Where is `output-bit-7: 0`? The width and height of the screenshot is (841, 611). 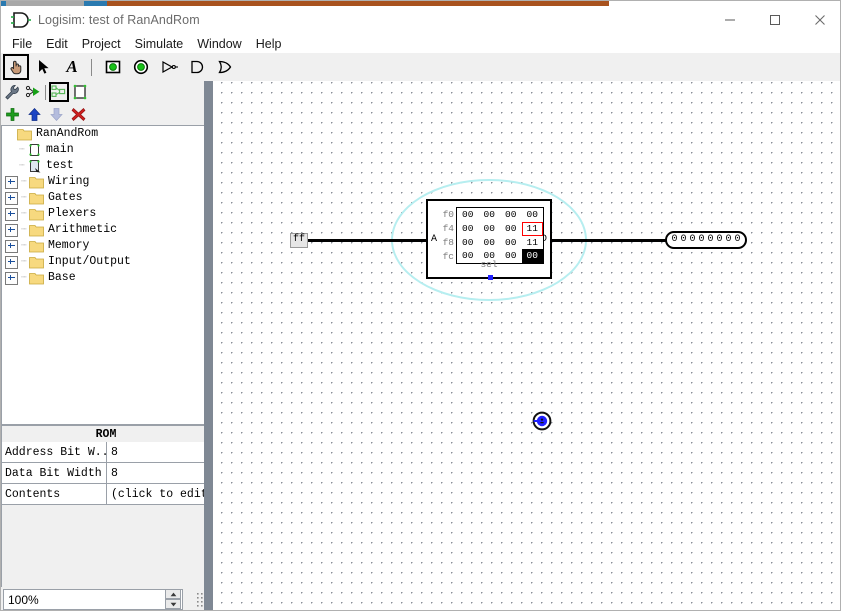 output-bit-7: 0 is located at coordinates (737, 239).